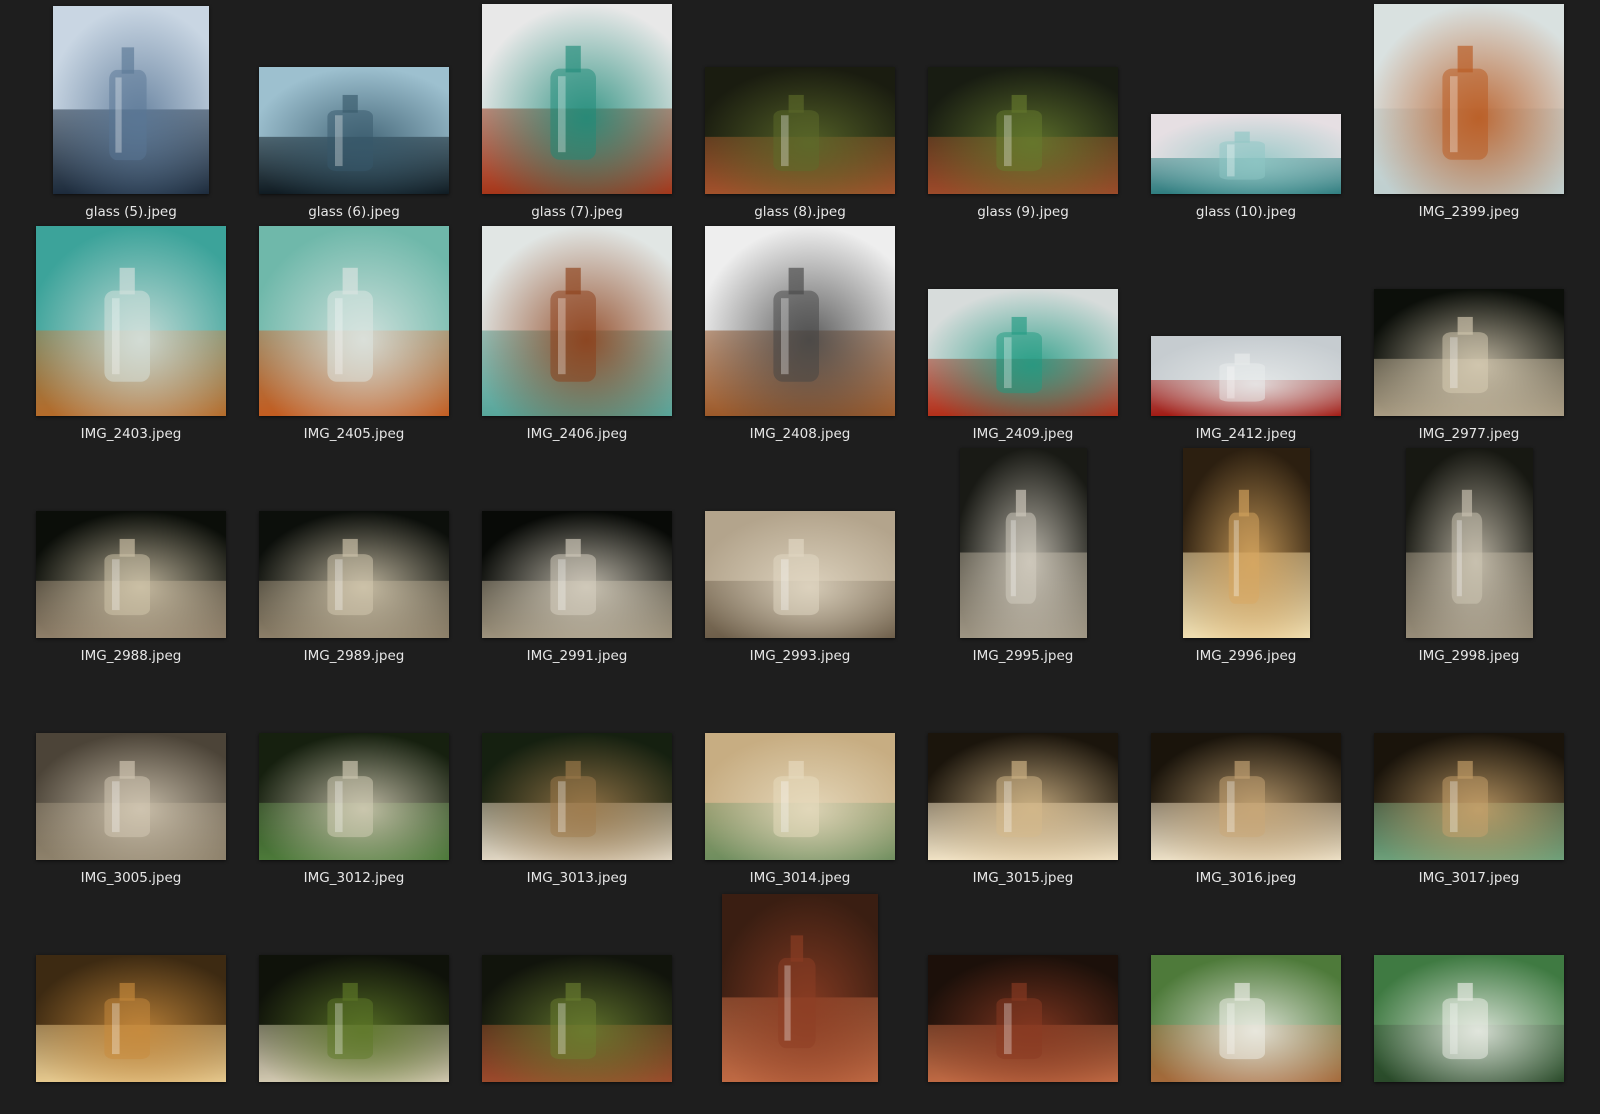  I want to click on file-thumbnail: IMG_2998.jpeg, so click(1469, 557).